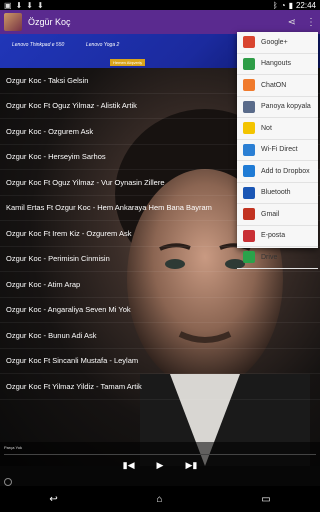  Describe the element at coordinates (69, 233) in the screenshot. I see `song-title: Ozgur Koc Ft Irem Kiz - Ozgurem Ask` at that location.